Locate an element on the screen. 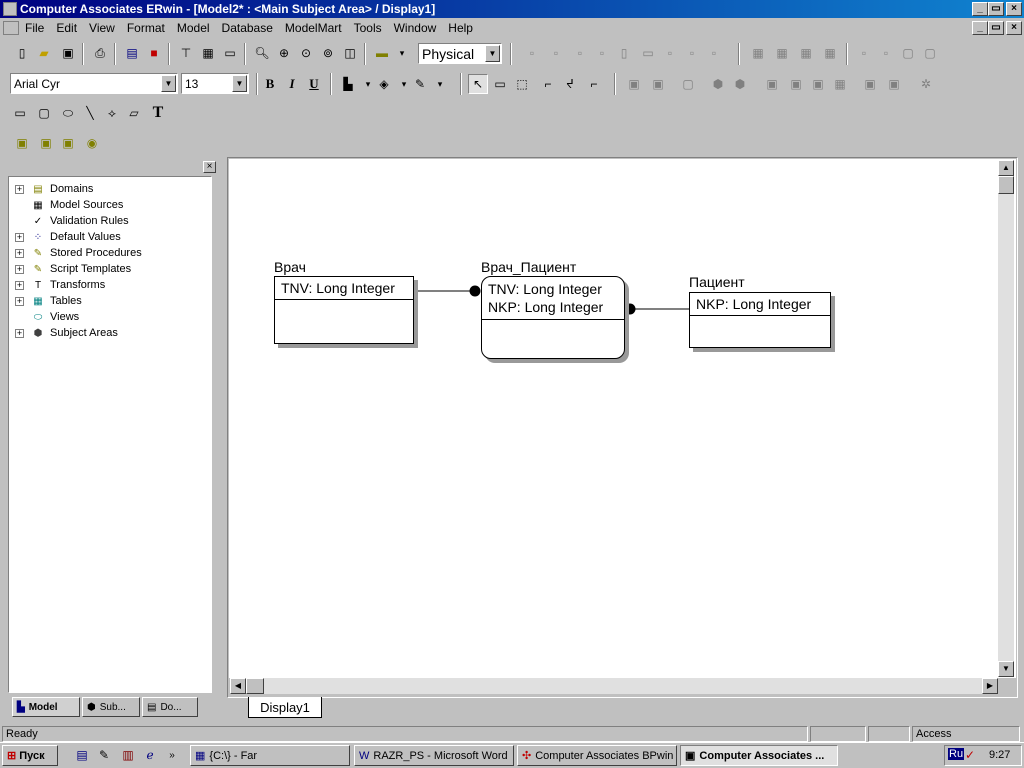 This screenshot has height=768, width=1024. new-icon: ▯ is located at coordinates (22, 53).